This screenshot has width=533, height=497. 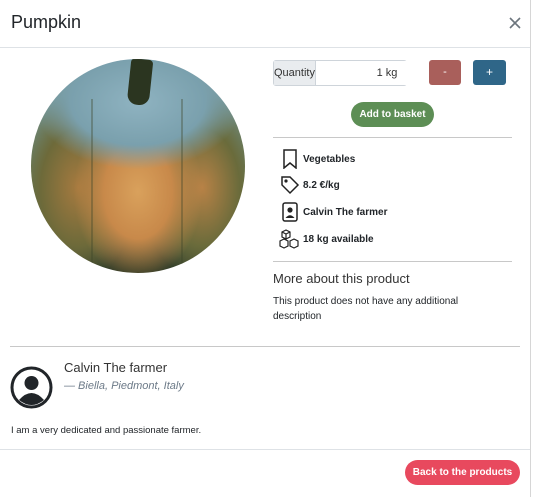 I want to click on add-to-basket-button: Add to basket, so click(x=392, y=114).